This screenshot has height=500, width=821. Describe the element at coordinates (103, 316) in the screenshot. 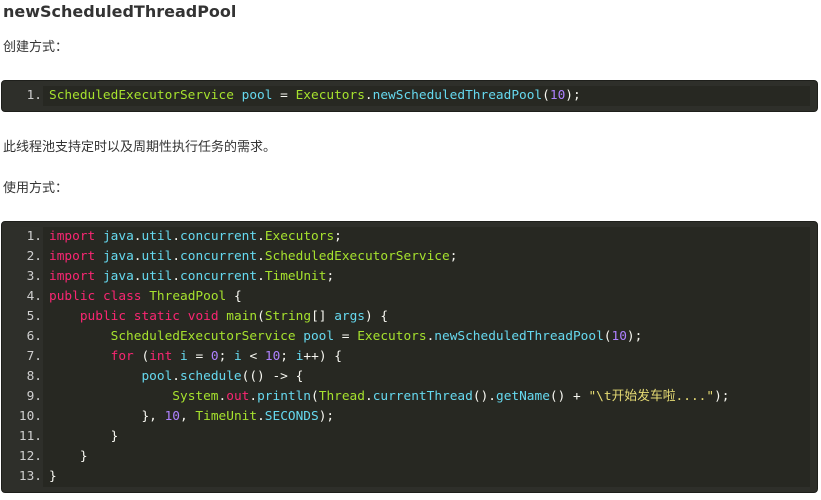

I see `code-token: public` at that location.